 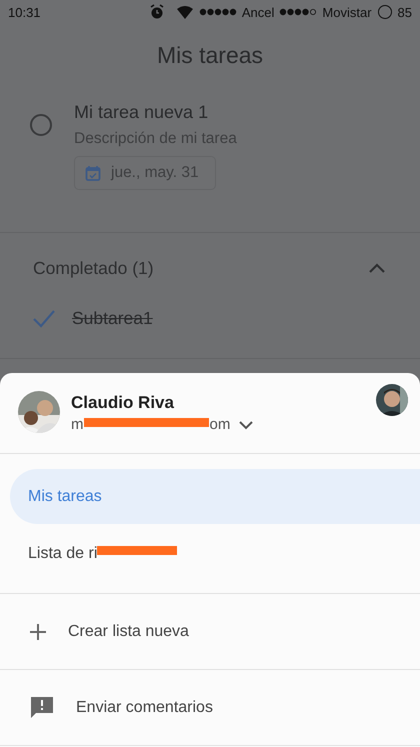 What do you see at coordinates (347, 12) in the screenshot?
I see `carrier-name: Movistar` at bounding box center [347, 12].